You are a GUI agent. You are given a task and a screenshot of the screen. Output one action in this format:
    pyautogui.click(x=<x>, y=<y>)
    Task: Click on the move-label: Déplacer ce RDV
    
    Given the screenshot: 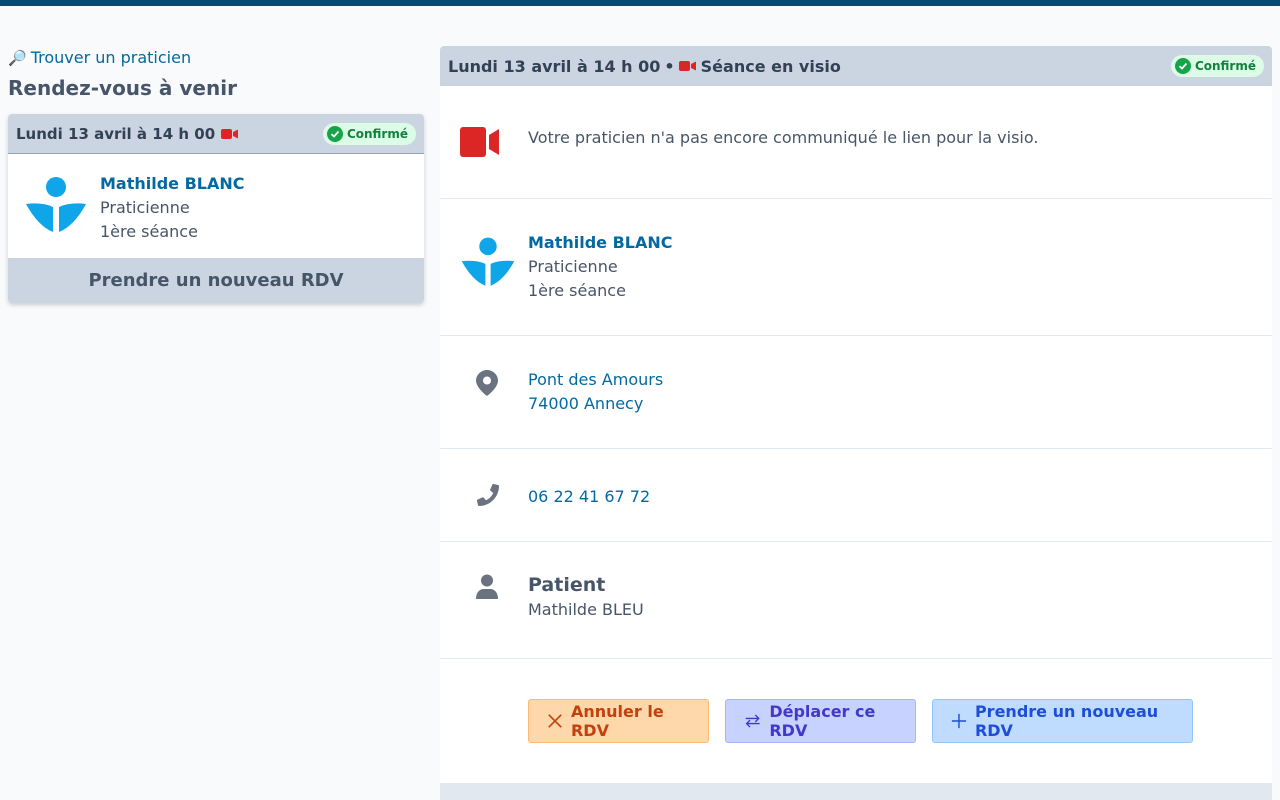 What is the action you would take?
    pyautogui.click(x=822, y=721)
    